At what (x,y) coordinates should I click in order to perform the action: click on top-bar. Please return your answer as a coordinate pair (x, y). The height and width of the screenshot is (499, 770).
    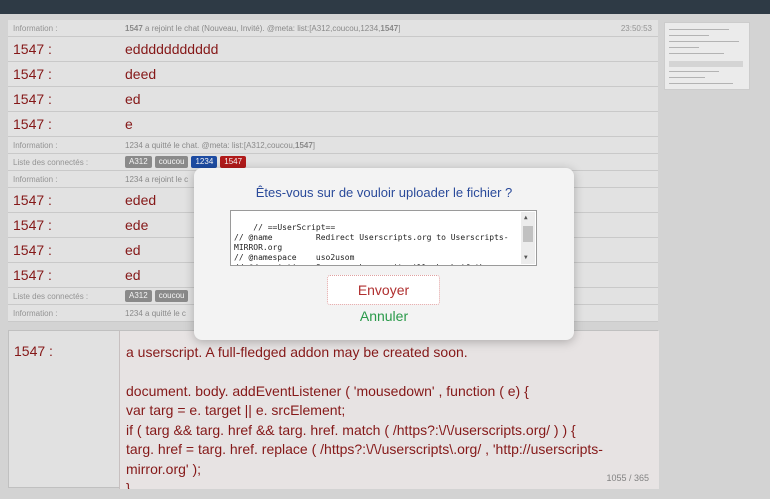
    Looking at the image, I should click on (385, 7).